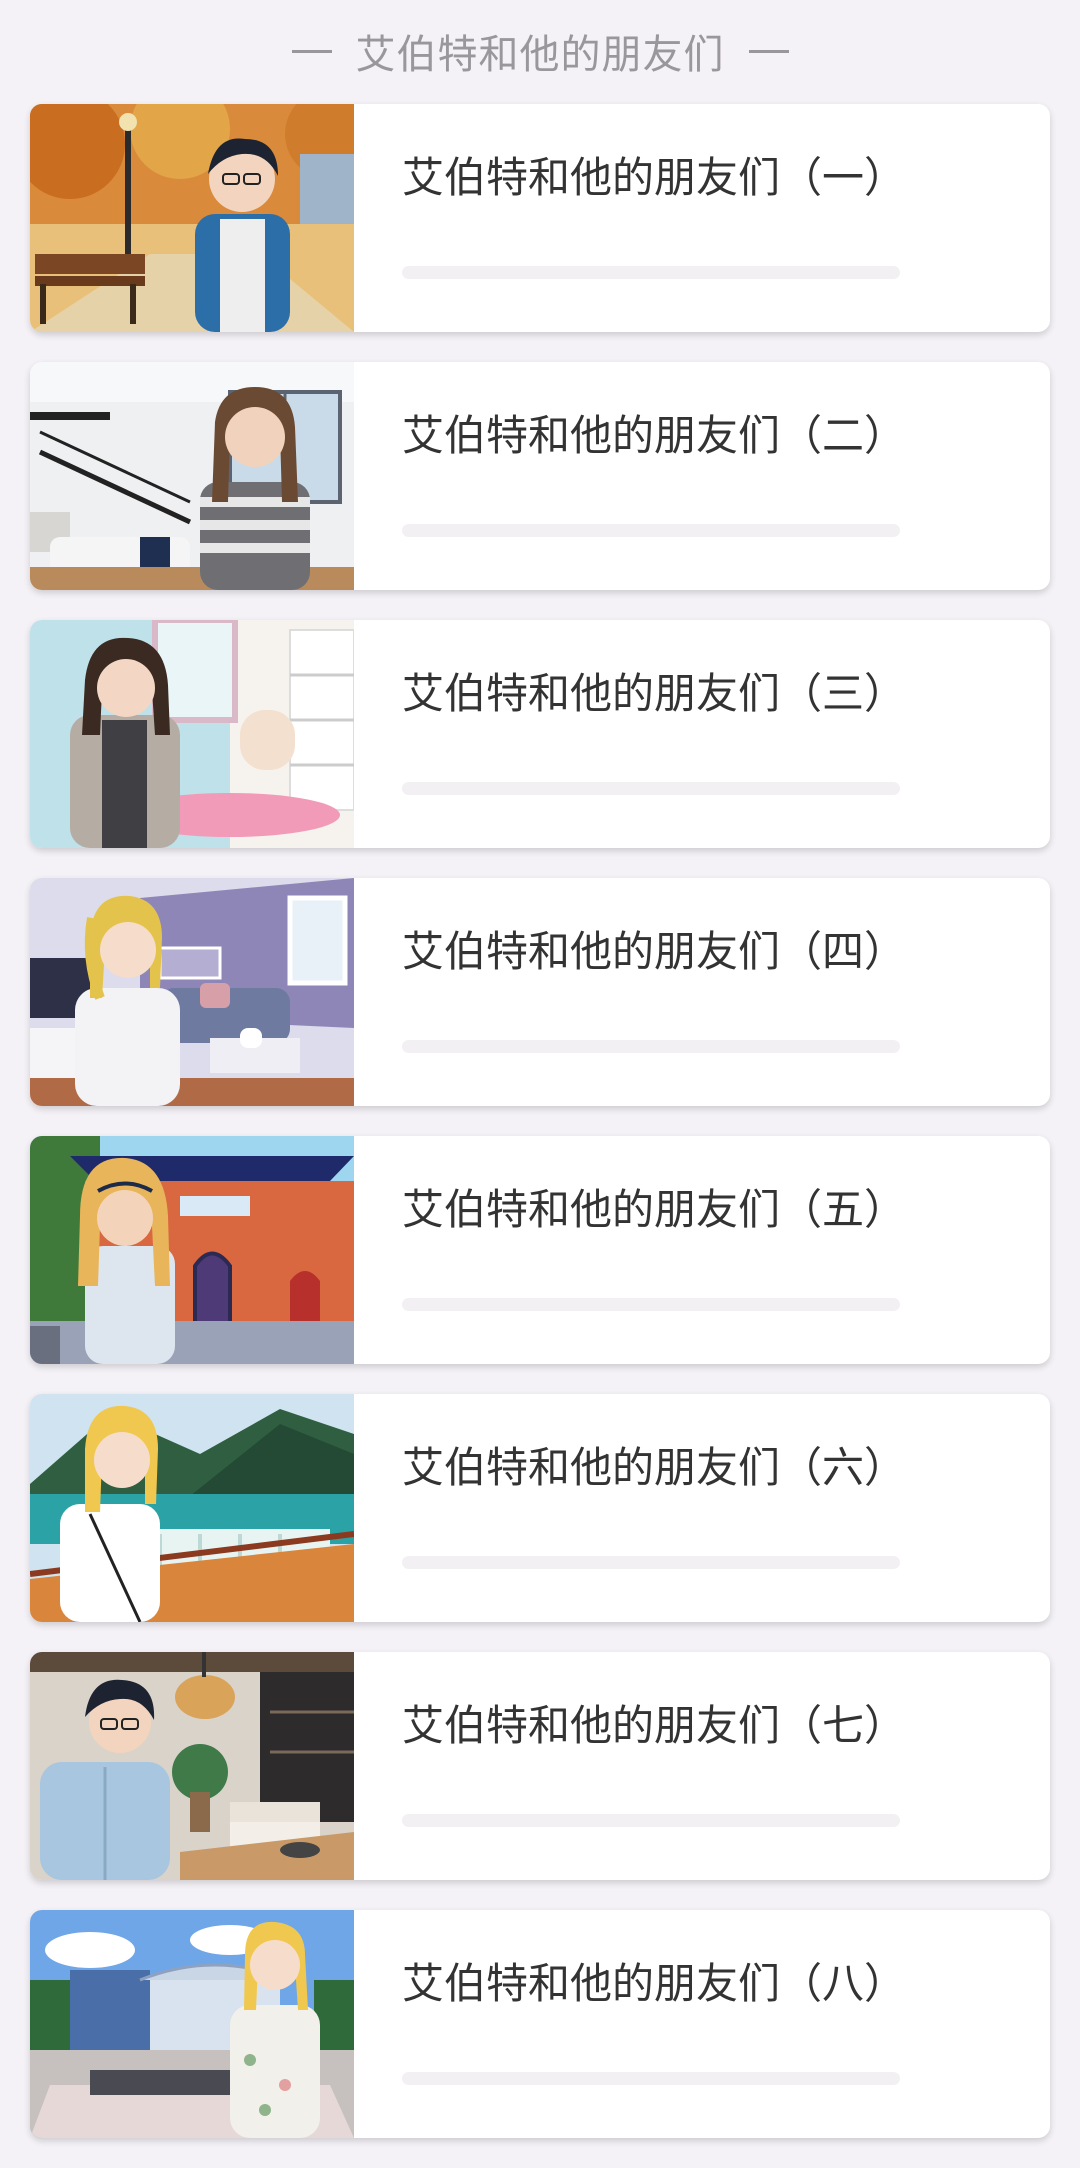 This screenshot has height=2168, width=1080. I want to click on episode-card-3: 艾伯特和他的朋友们（三）, so click(540, 734).